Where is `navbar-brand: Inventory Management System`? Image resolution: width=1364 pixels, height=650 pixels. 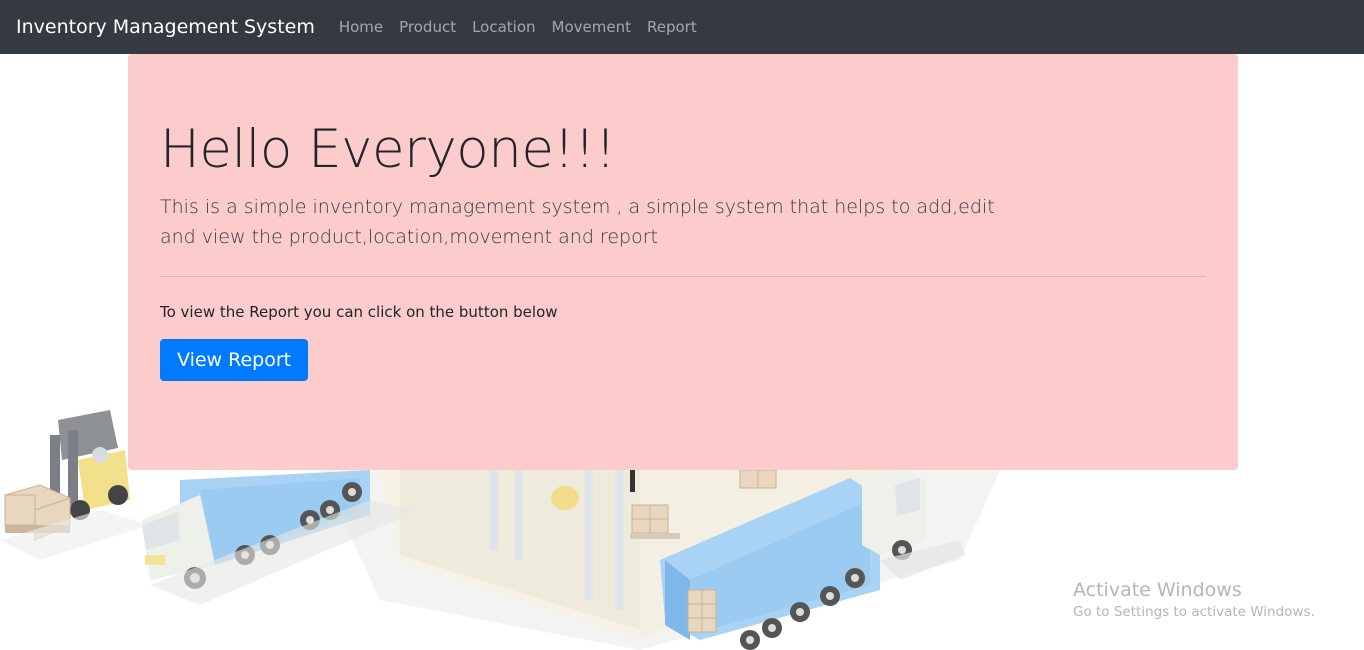 navbar-brand: Inventory Management System is located at coordinates (165, 27).